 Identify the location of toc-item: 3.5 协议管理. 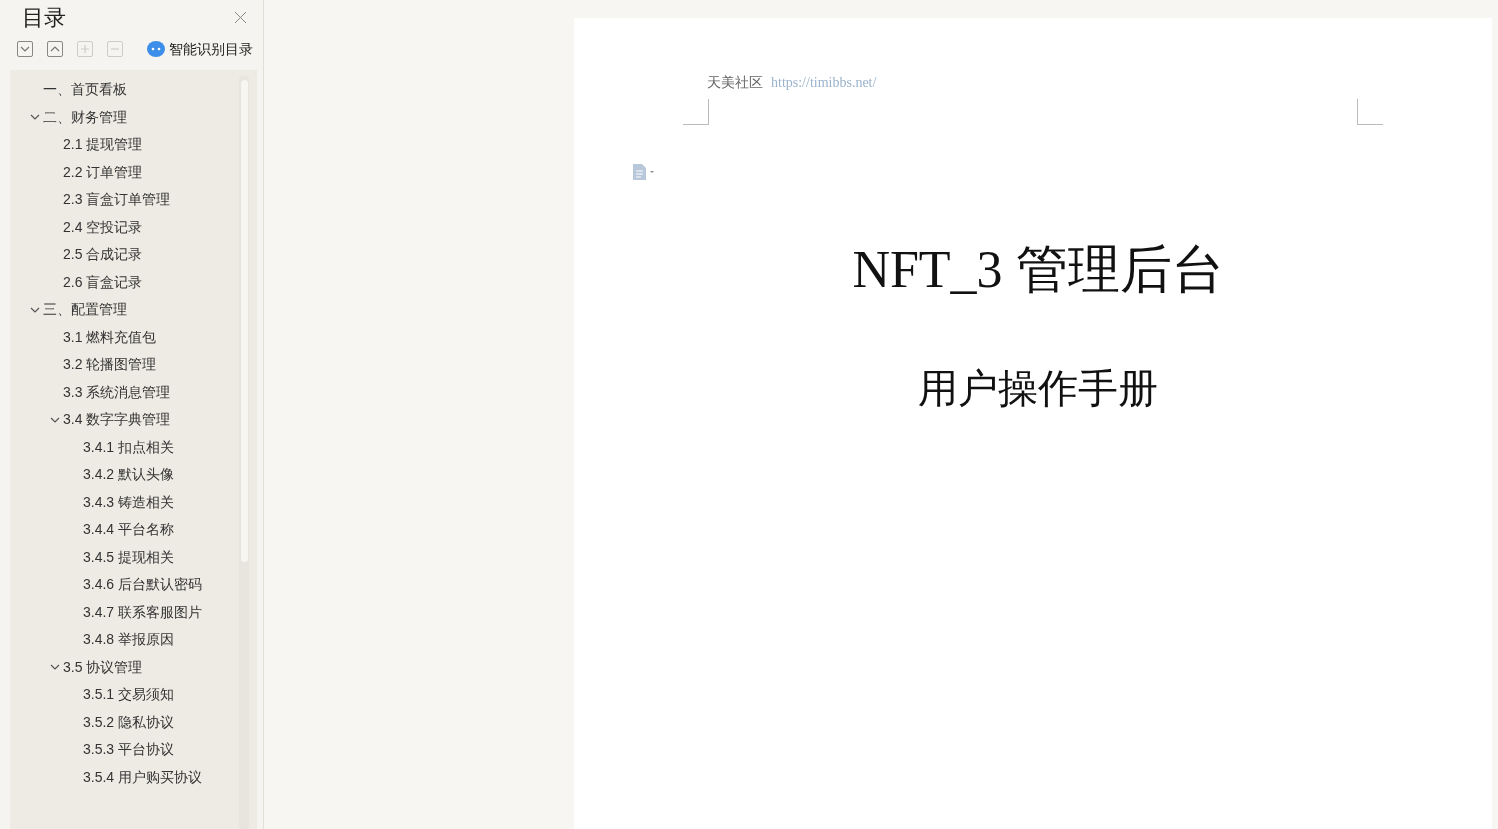
(103, 667).